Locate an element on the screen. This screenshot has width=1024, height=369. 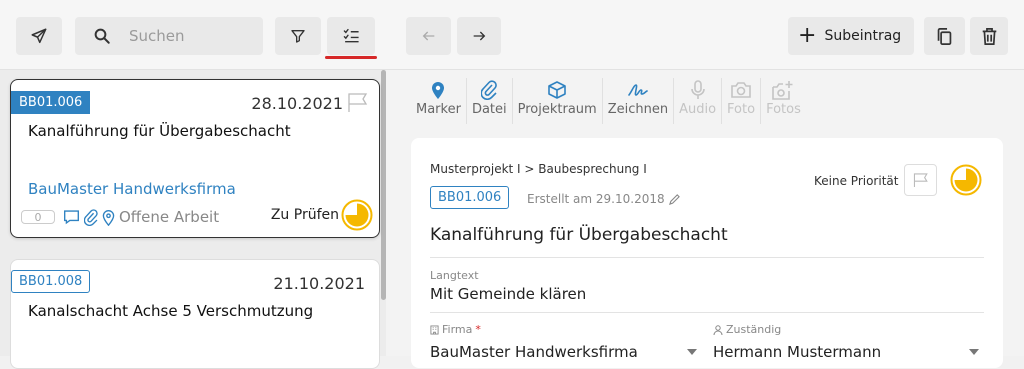
created-date-text: Erstellt am 29.10.2018 is located at coordinates (596, 199).